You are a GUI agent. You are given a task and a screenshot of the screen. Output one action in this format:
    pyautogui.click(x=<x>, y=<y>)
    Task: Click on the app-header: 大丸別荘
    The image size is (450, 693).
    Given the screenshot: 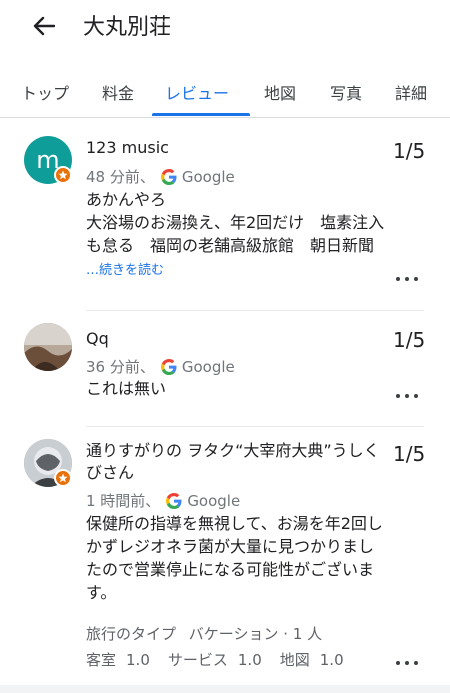 What is the action you would take?
    pyautogui.click(x=225, y=28)
    